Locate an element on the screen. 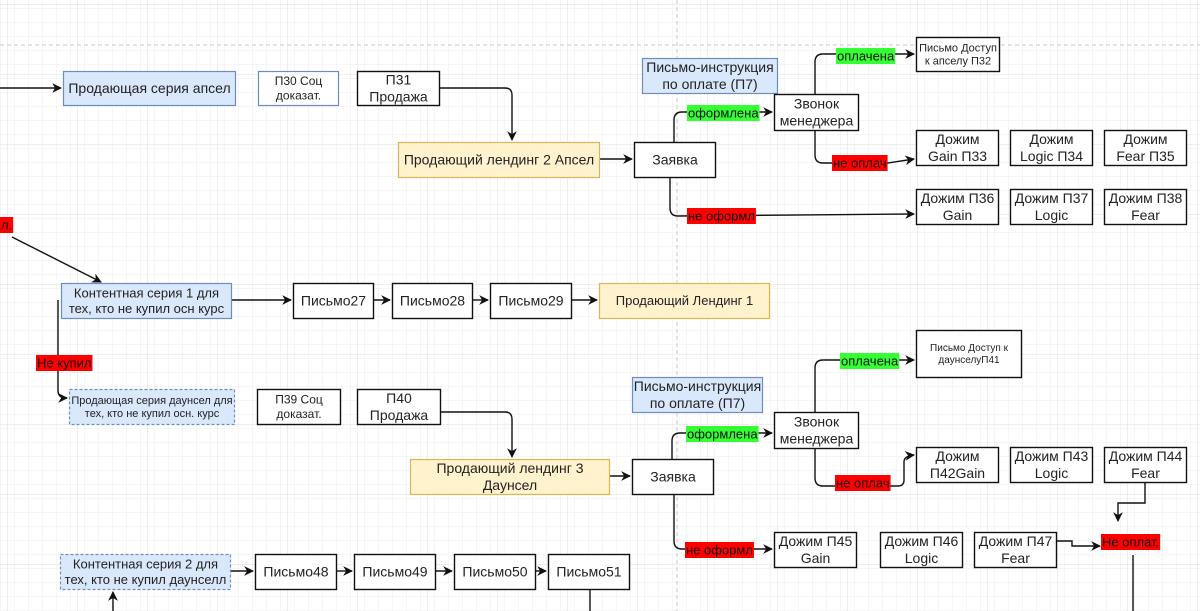  node-p39: П39 Соцдоказат. is located at coordinates (299, 407).